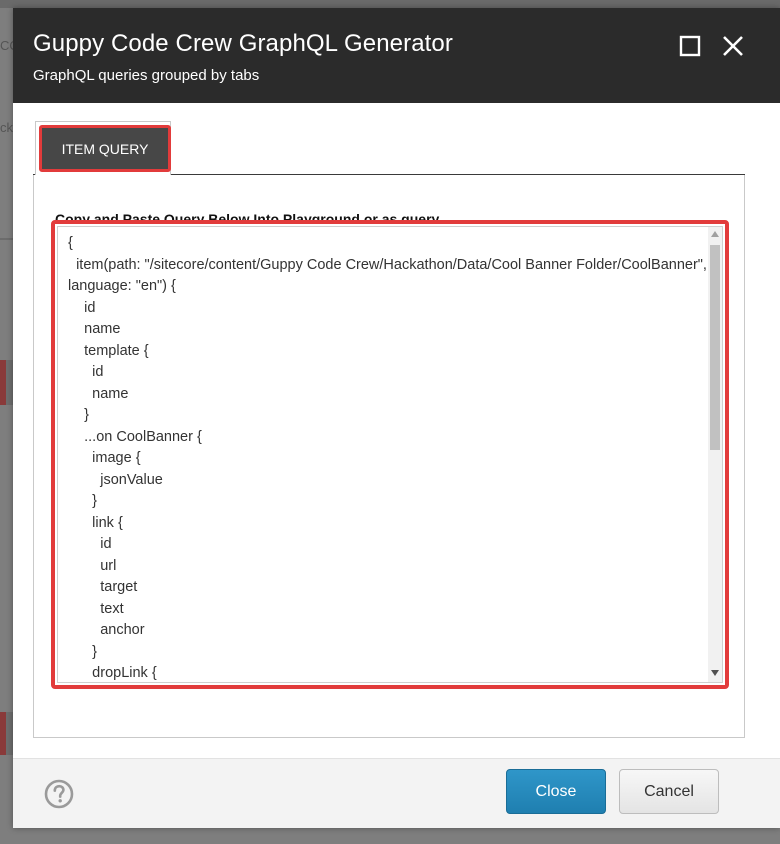  I want to click on query-line: text, so click(96, 608).